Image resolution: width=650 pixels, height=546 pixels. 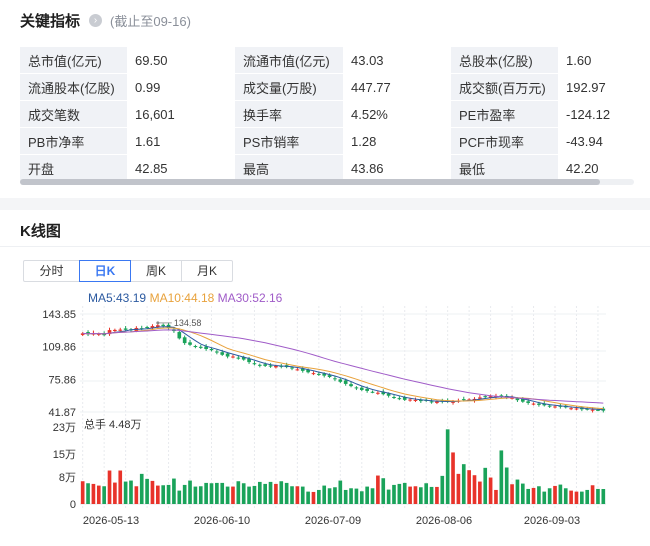 I want to click on indicator-label: 总市值(亿元), so click(x=73, y=60).